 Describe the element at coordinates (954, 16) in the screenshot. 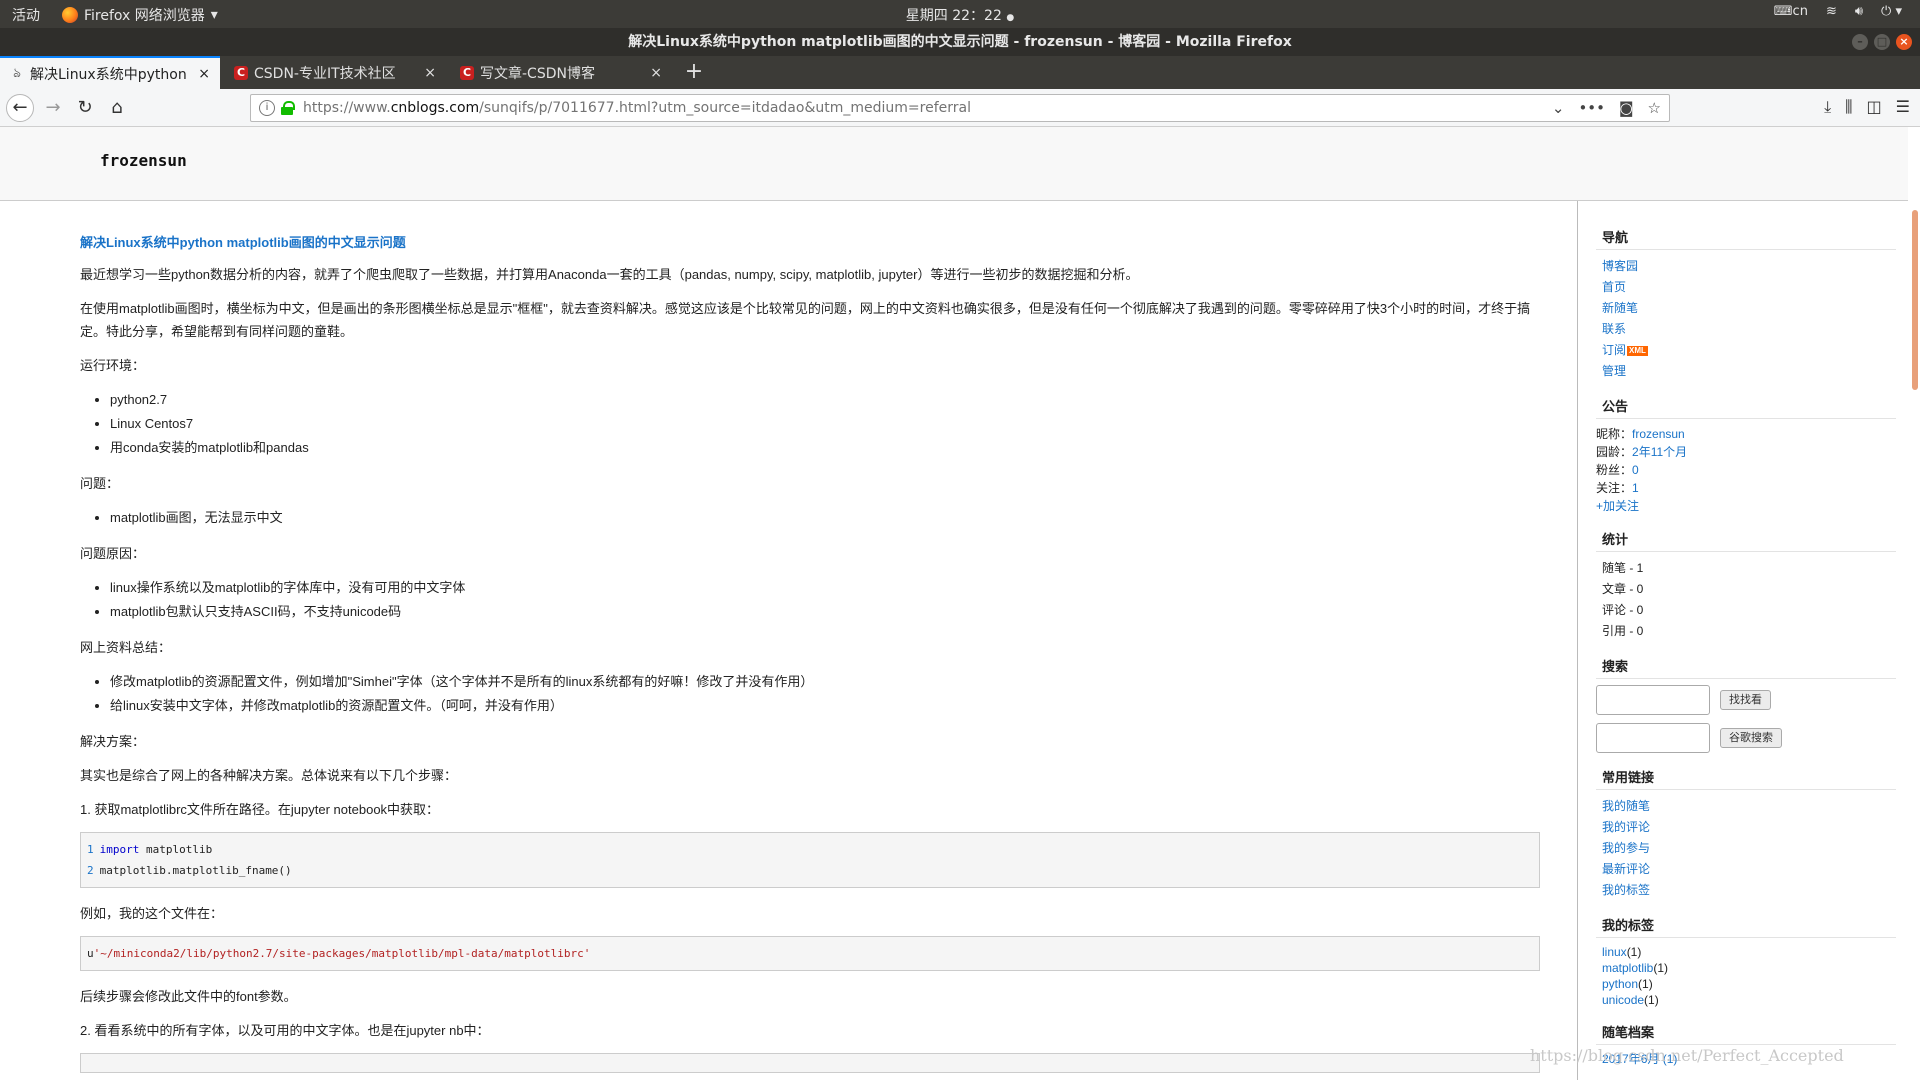

I see `system-clock: 星期四 22：22` at that location.